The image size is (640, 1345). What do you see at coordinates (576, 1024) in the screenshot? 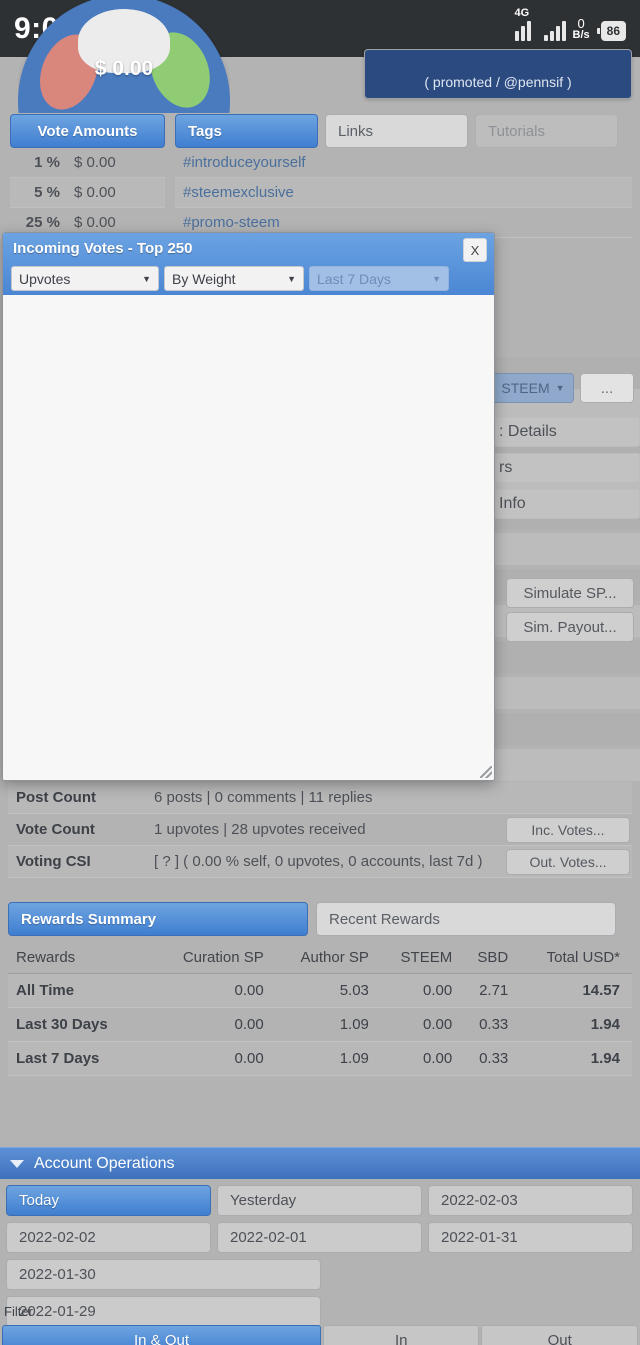
I see `rewards-cell-total-usd: 1.94` at bounding box center [576, 1024].